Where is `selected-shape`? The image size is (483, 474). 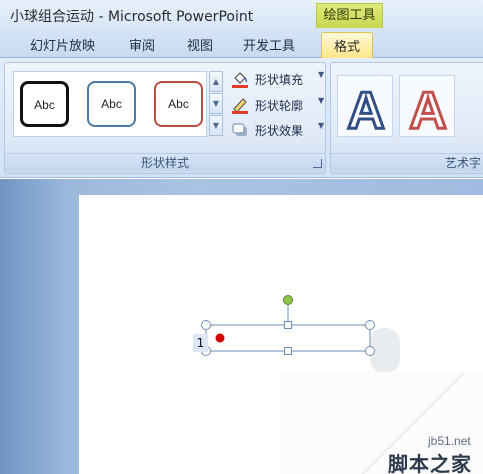 selected-shape is located at coordinates (290, 327).